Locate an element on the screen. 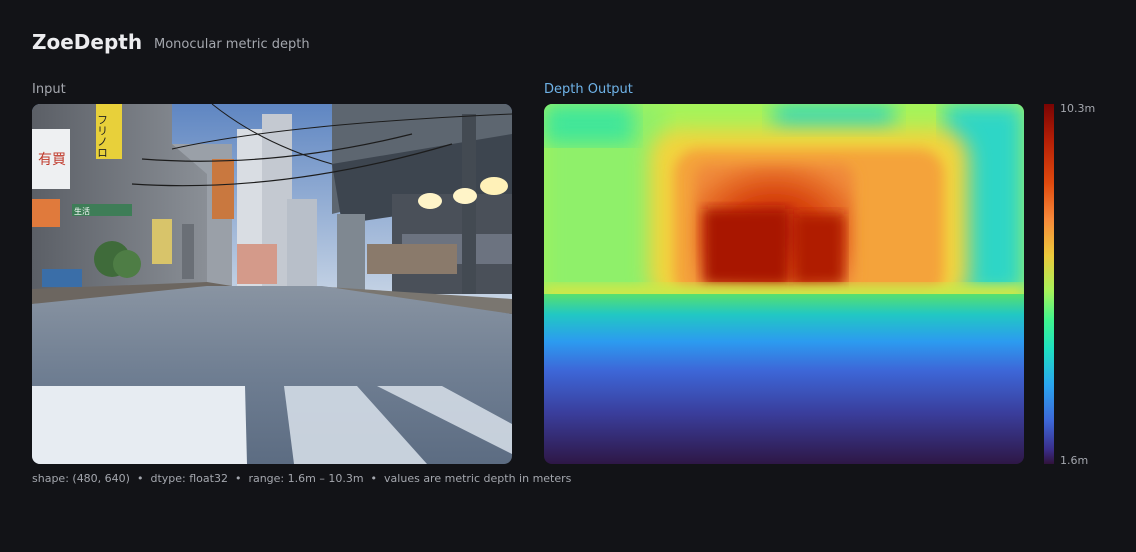 Image resolution: width=1136 pixels, height=552 pixels. units-note: values are metric depth in meters is located at coordinates (478, 478).